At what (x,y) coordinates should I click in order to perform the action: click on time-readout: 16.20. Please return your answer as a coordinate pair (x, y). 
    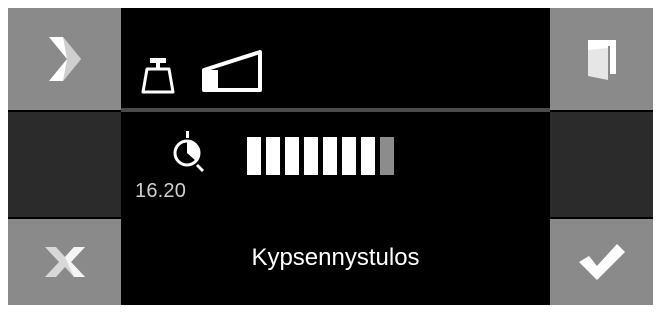
    Looking at the image, I should click on (161, 191).